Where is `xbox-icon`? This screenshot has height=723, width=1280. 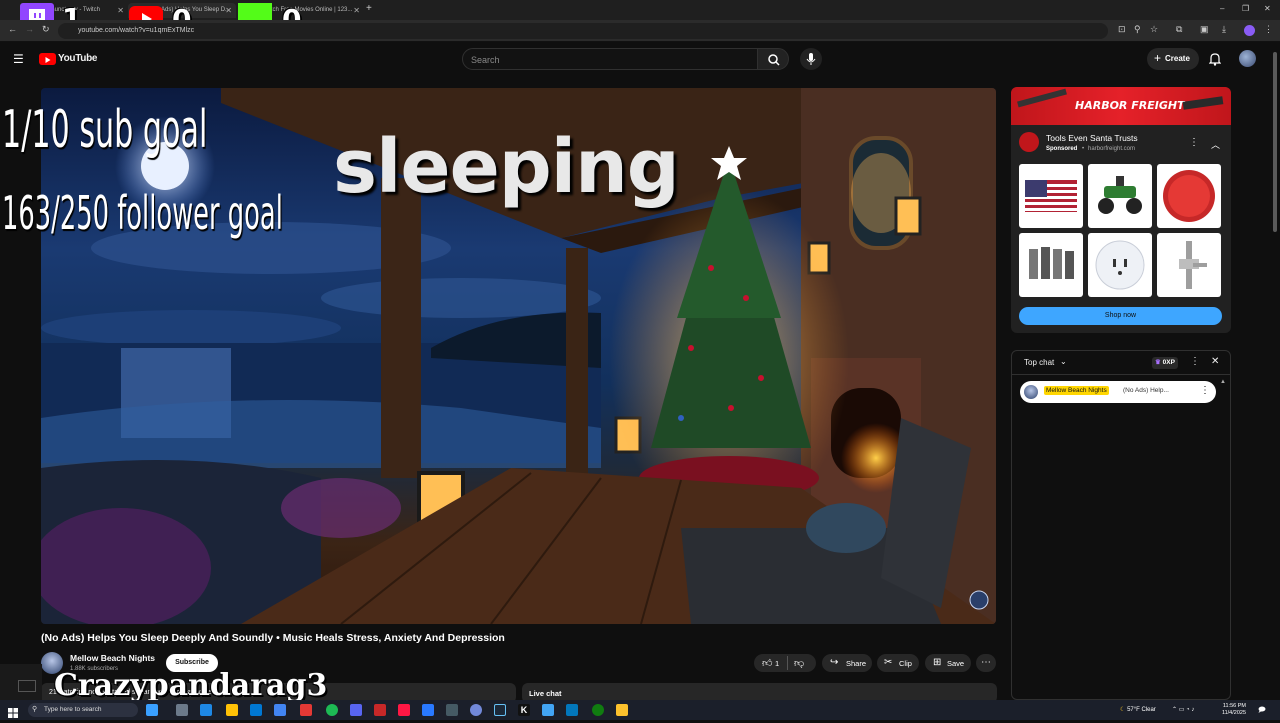
xbox-icon is located at coordinates (598, 710).